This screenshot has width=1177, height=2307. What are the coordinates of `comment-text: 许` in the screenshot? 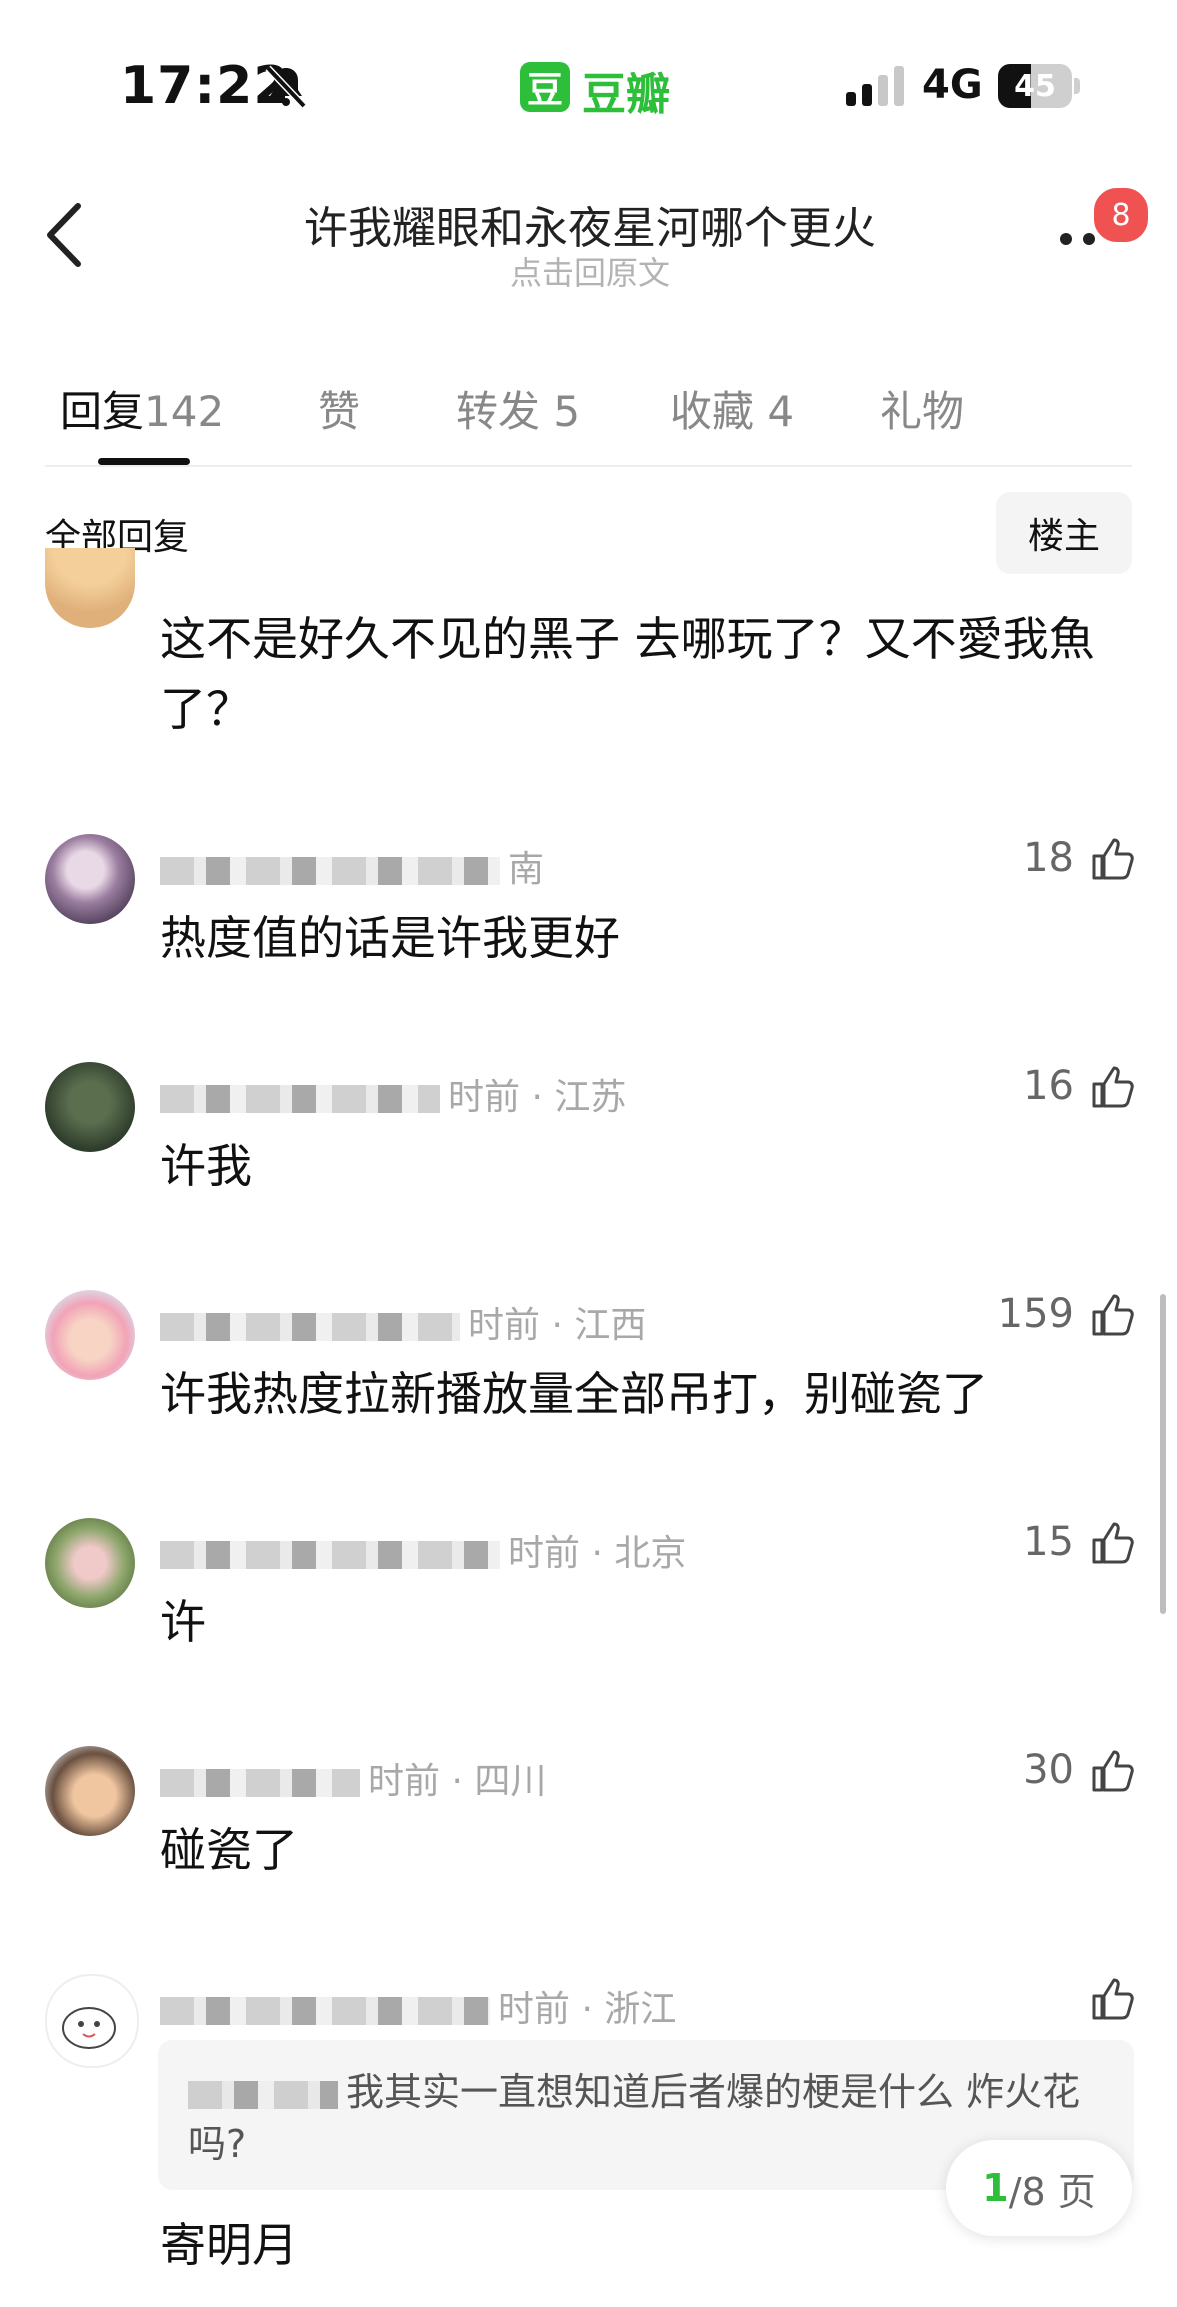 It's located at (183, 1622).